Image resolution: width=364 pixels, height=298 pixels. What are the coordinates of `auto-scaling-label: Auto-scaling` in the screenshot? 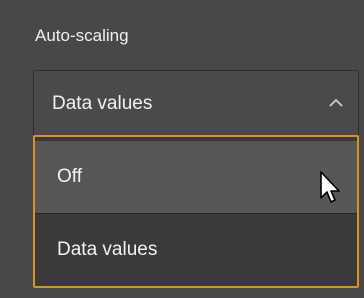 It's located at (82, 35).